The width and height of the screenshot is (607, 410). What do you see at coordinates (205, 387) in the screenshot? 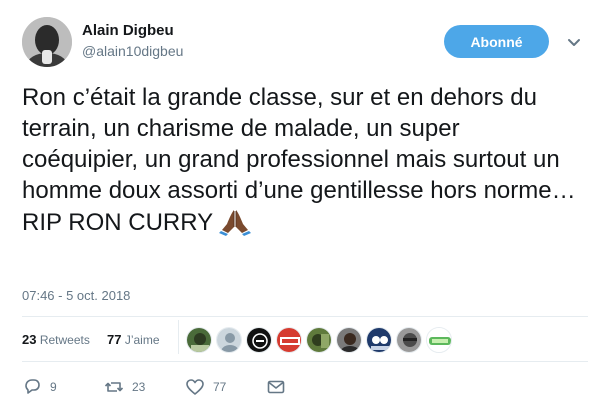
I see `like-button: 77` at bounding box center [205, 387].